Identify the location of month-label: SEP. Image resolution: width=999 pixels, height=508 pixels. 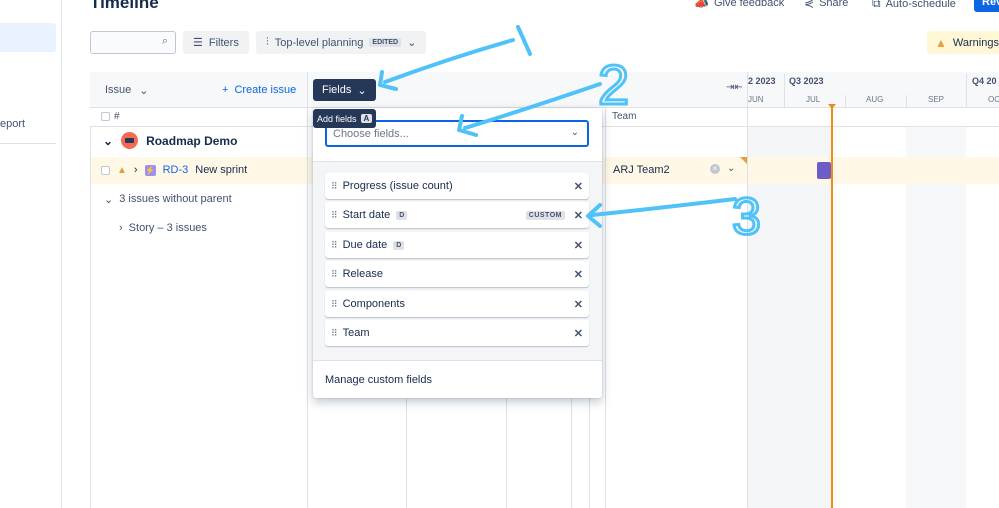
(936, 99).